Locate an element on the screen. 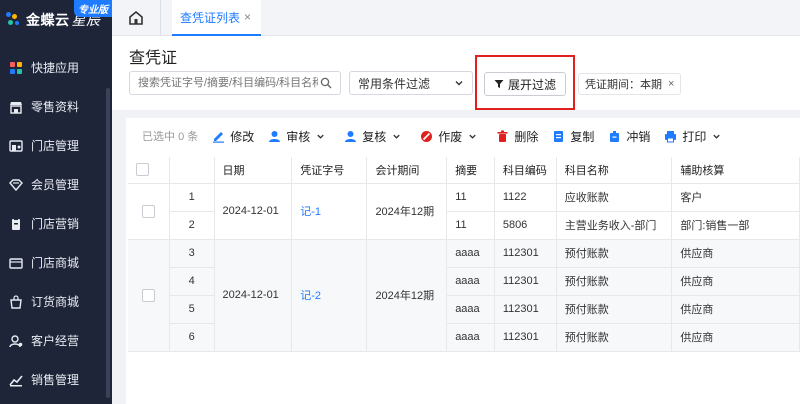 The width and height of the screenshot is (800, 404). mall-icon is located at coordinates (16, 263).